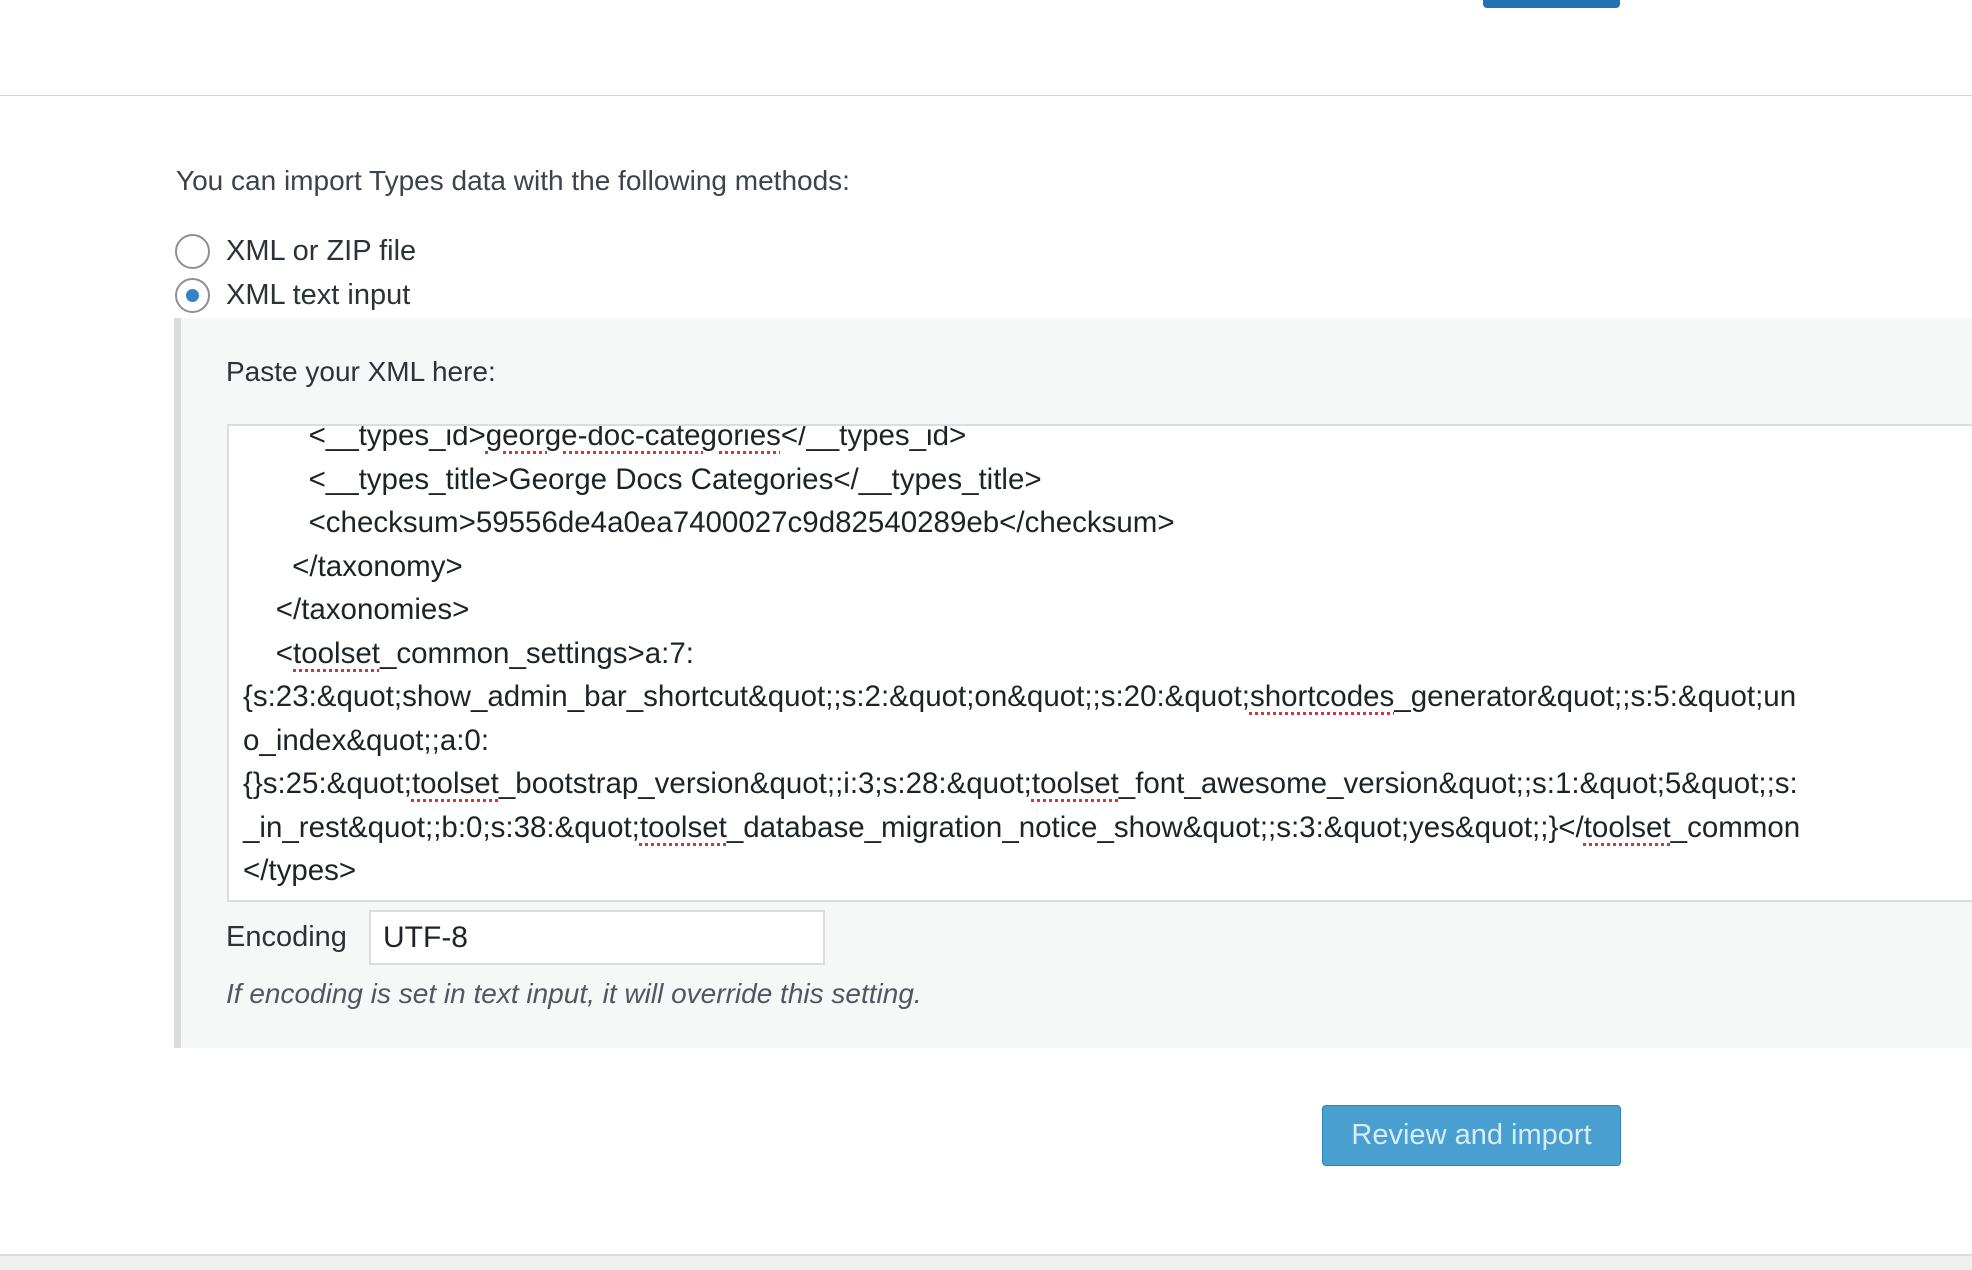 The height and width of the screenshot is (1270, 1972). I want to click on radio-option-xml-text-input: XML text input, so click(292, 295).